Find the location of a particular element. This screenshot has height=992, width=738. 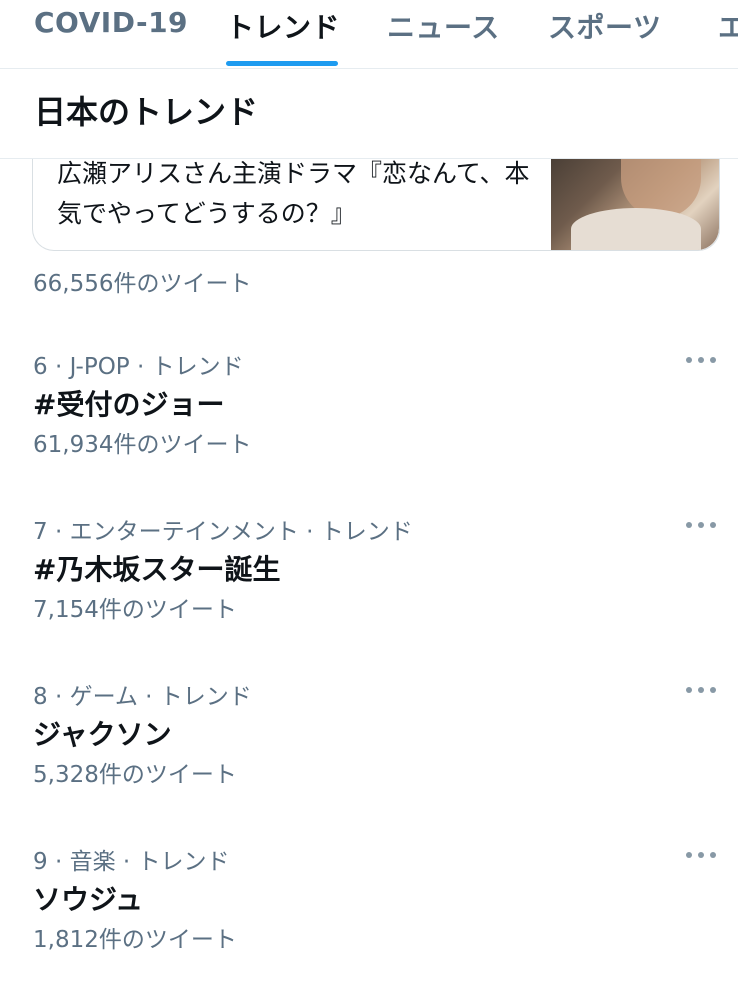

trend-meta: 7 · エンターテインメント · トレンド is located at coordinates (223, 532).